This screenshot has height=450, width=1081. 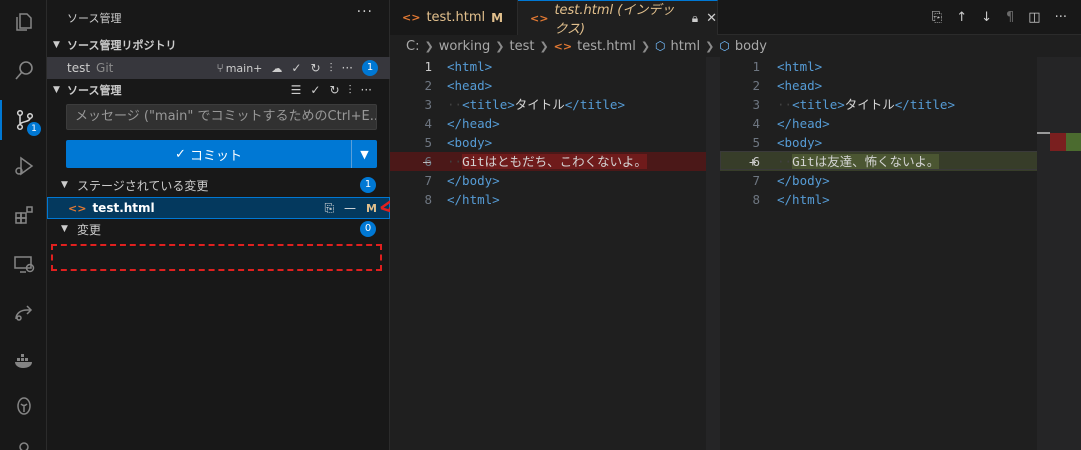 What do you see at coordinates (555, 161) in the screenshot?
I see `code-line: 6— ··Gitはともだち、こわくないよ。` at bounding box center [555, 161].